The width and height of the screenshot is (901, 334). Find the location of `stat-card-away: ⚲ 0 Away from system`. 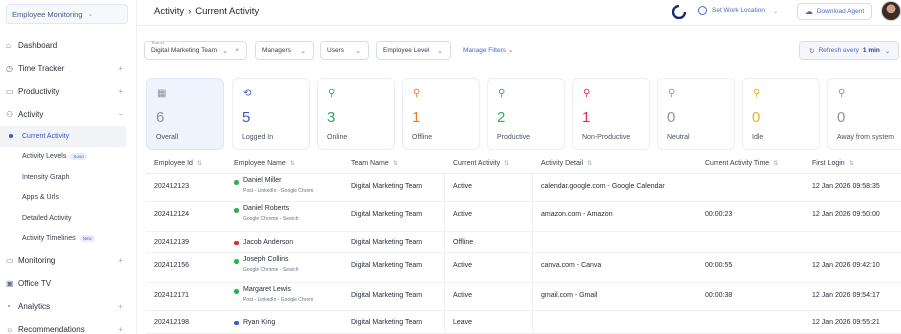

stat-card-away: ⚲ 0 Away from system is located at coordinates (864, 114).